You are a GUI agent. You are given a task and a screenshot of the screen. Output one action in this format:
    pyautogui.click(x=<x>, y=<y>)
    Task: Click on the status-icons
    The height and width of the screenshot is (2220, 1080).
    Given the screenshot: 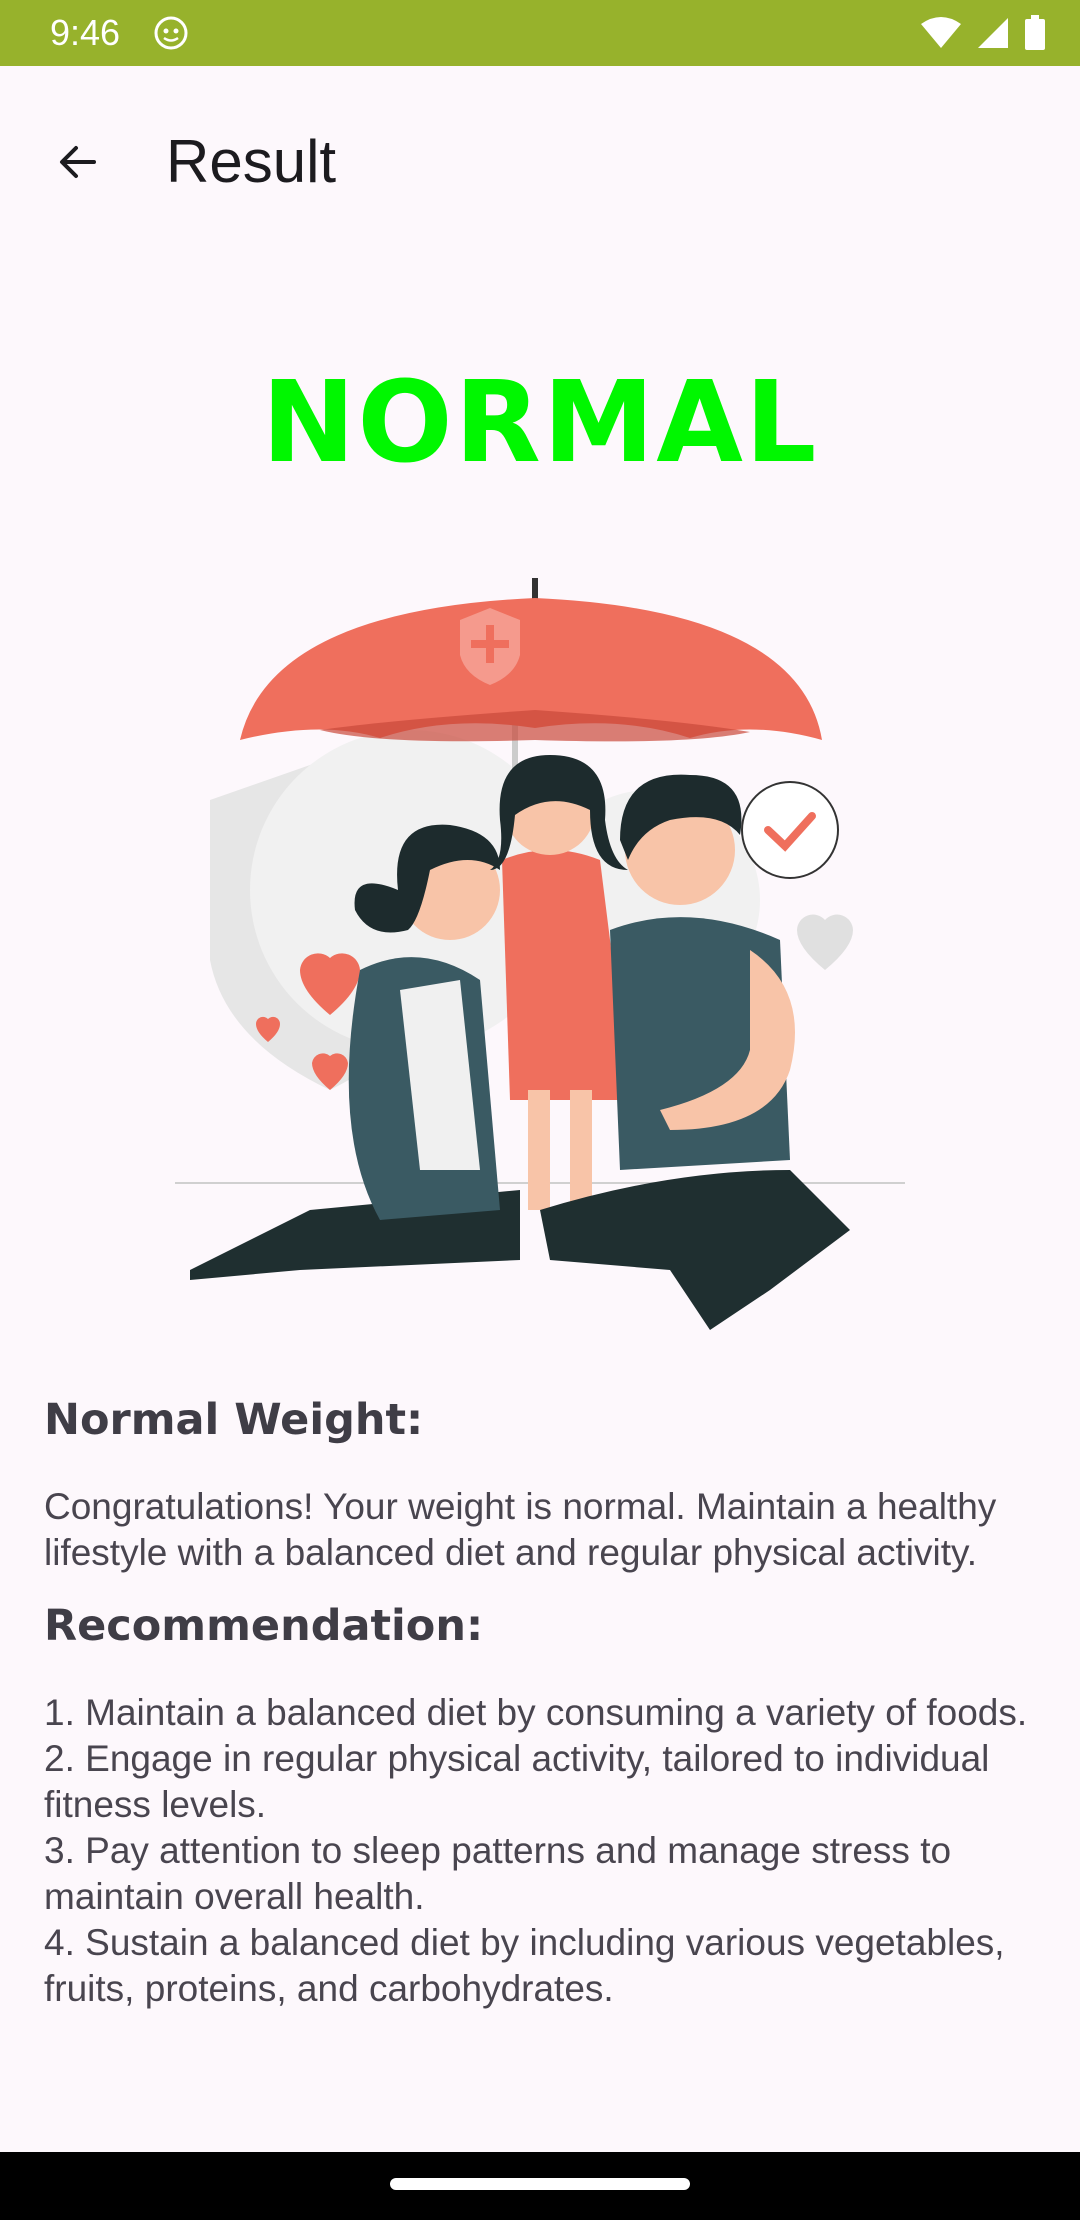 What is the action you would take?
    pyautogui.click(x=983, y=33)
    